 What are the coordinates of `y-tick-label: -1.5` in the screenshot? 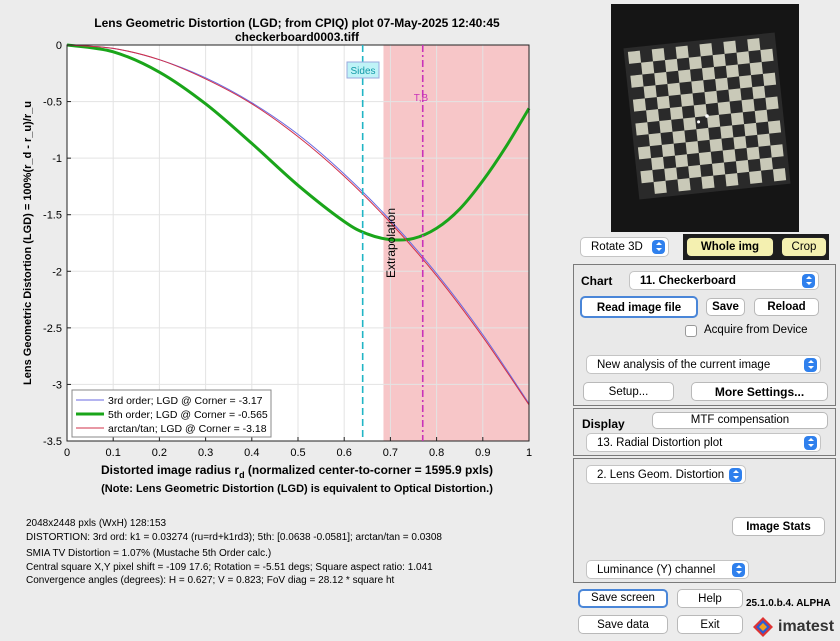 It's located at (52, 216).